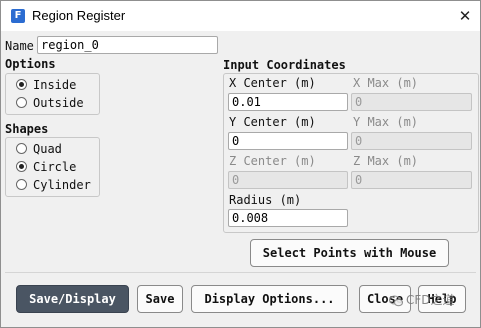 Image resolution: width=481 pixels, height=328 pixels. Describe the element at coordinates (465, 16) in the screenshot. I see `close-icon: ✕` at that location.